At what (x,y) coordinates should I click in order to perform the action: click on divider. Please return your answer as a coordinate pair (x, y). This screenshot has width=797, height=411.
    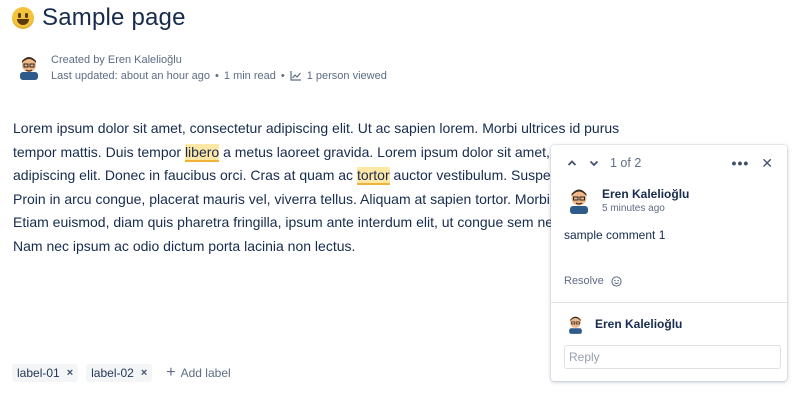
    Looking at the image, I should click on (669, 302).